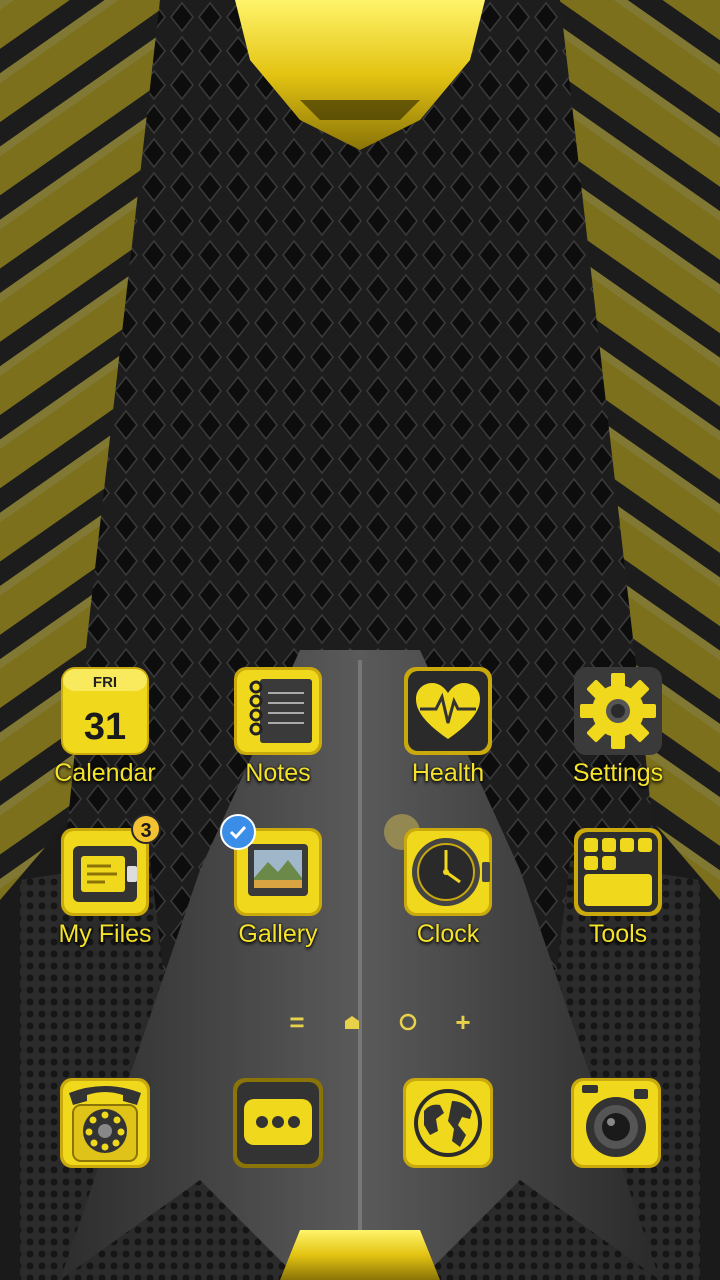  What do you see at coordinates (146, 829) in the screenshot?
I see `notification-badge: 3` at bounding box center [146, 829].